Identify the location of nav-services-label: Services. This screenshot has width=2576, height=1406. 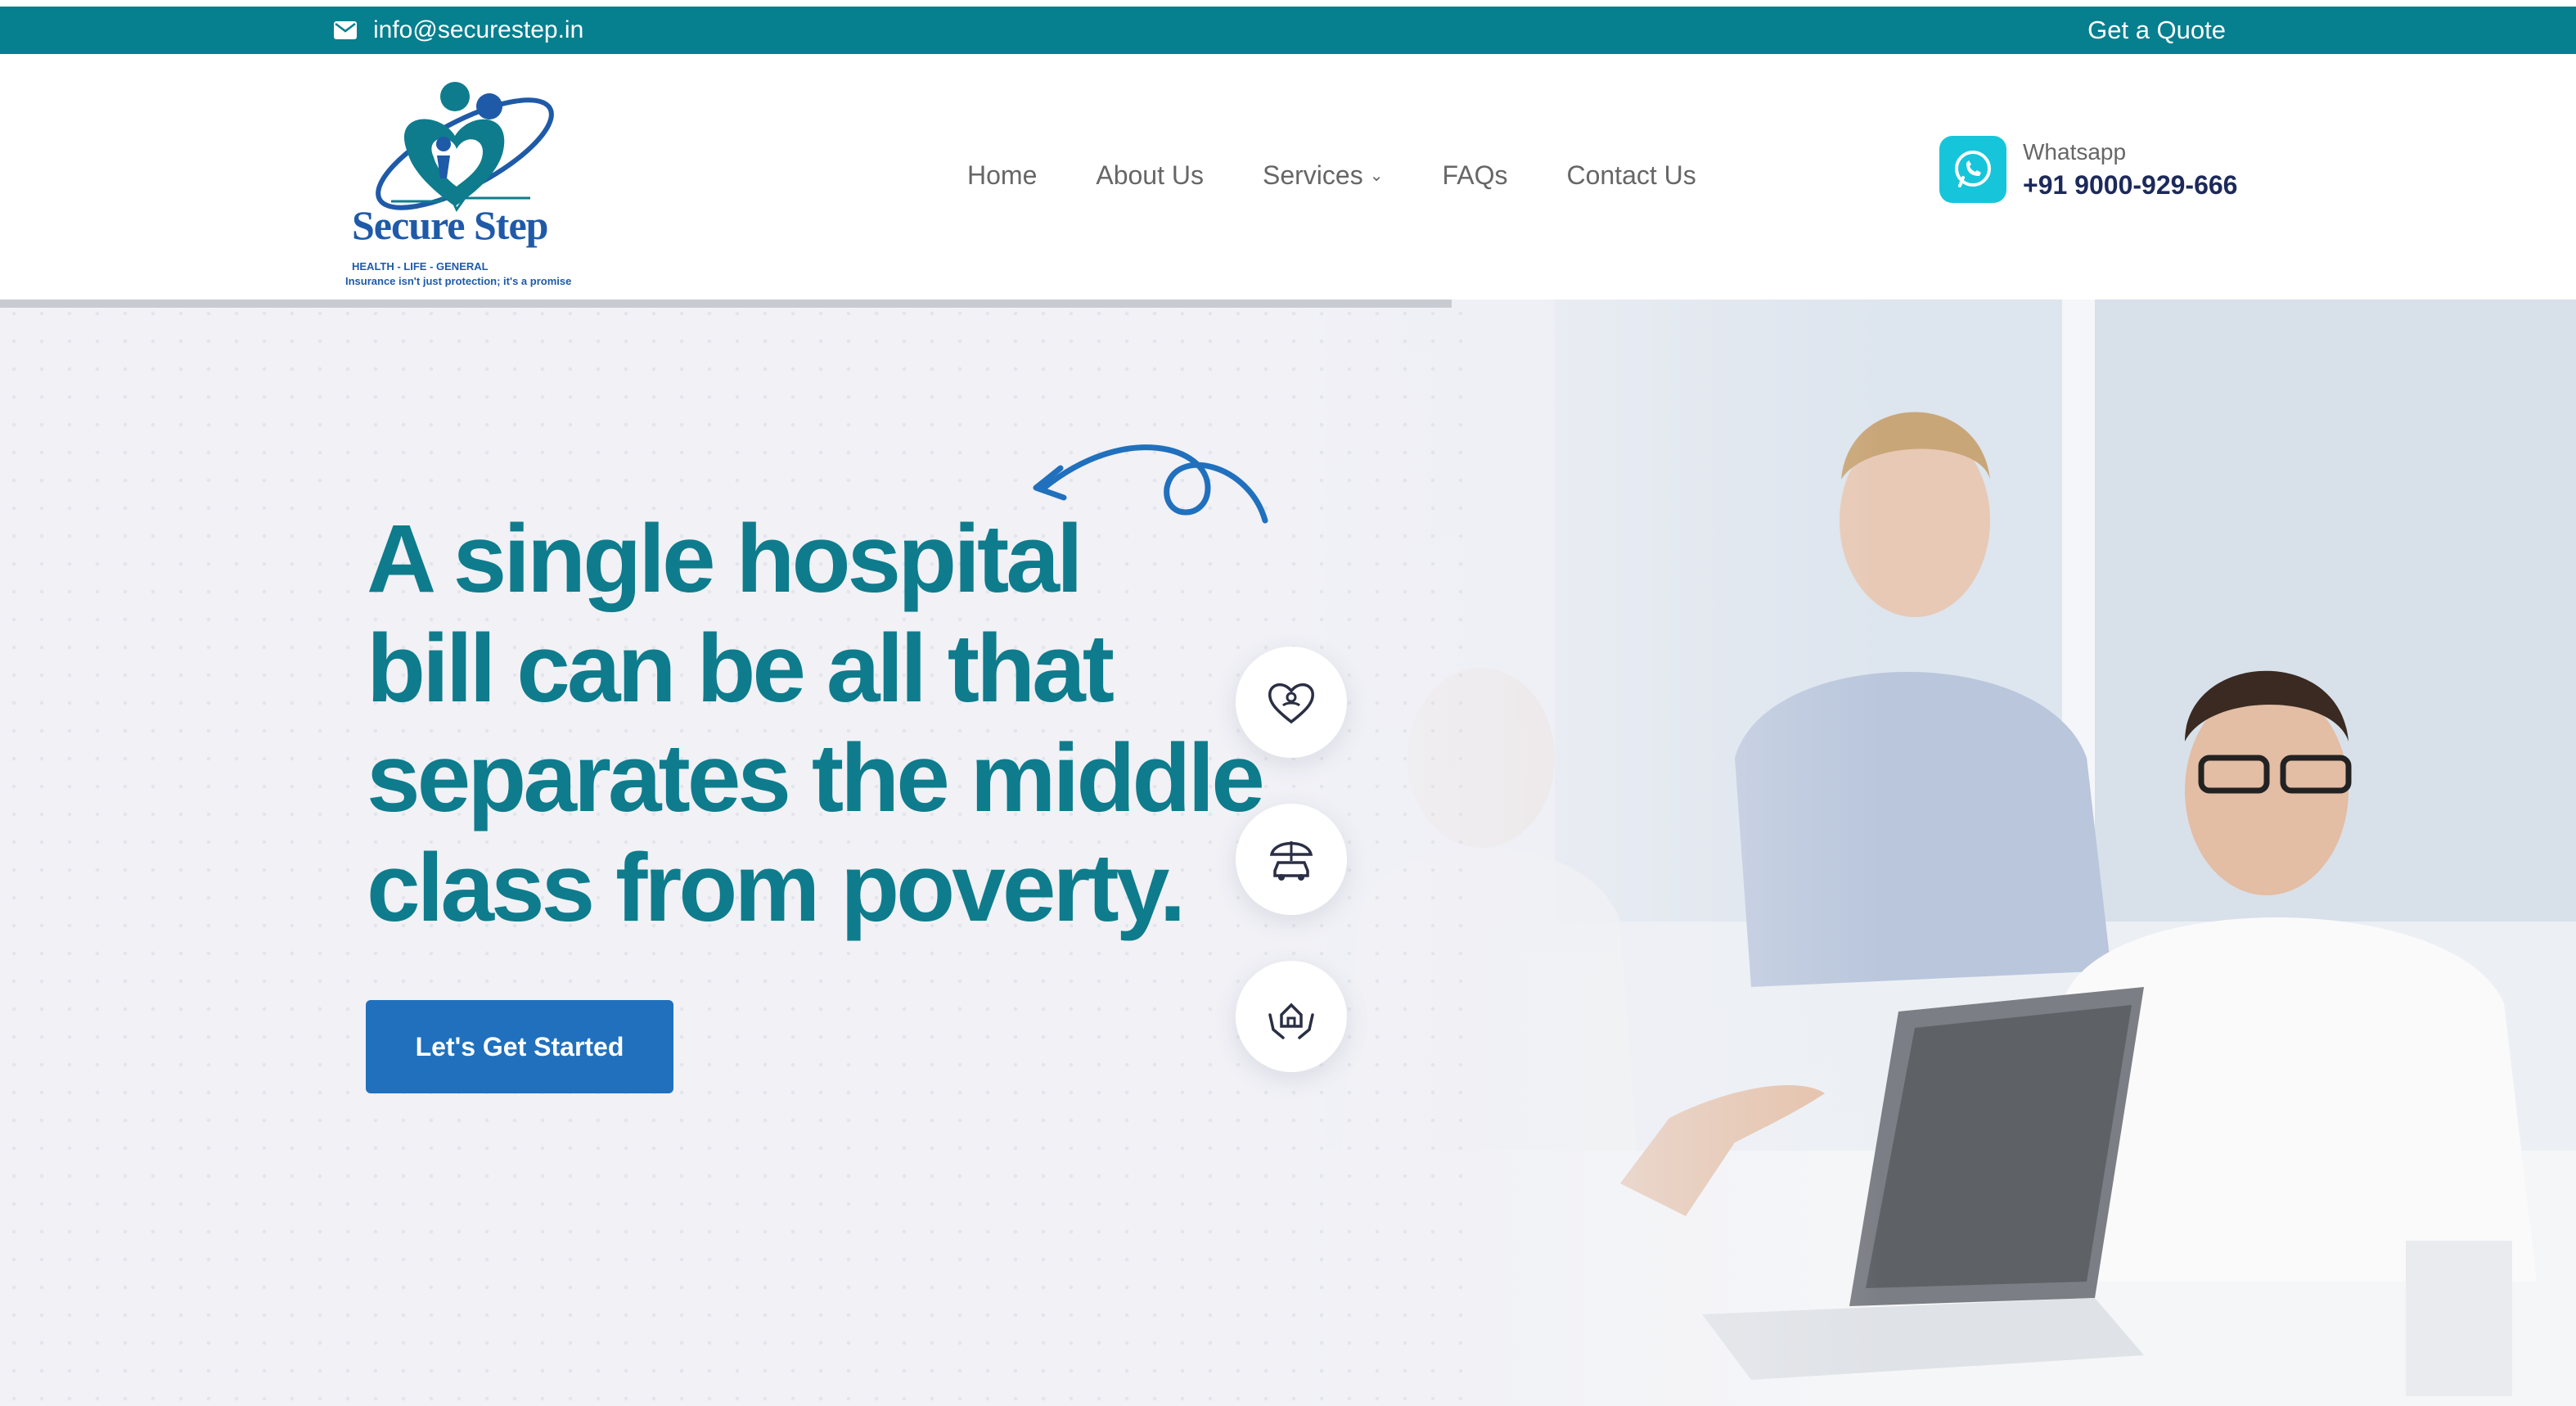
(1312, 175).